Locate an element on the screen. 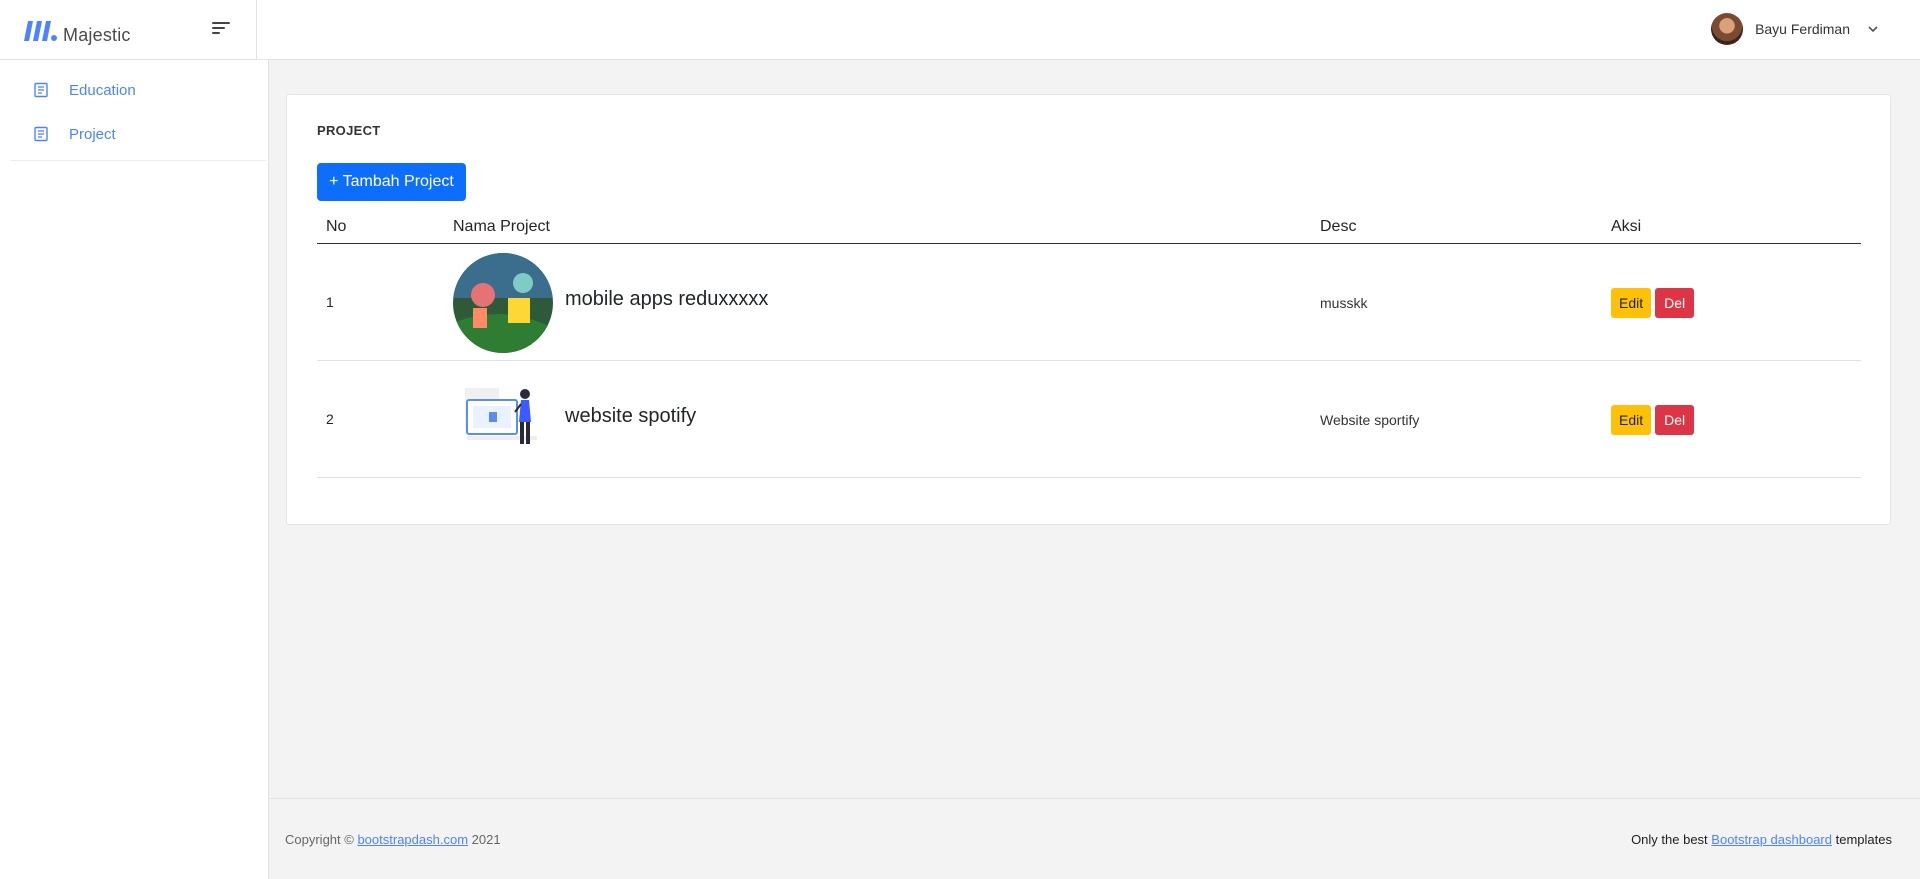 This screenshot has height=879, width=1920. table-header: No Nama Project Desc Aksi is located at coordinates (1089, 226).